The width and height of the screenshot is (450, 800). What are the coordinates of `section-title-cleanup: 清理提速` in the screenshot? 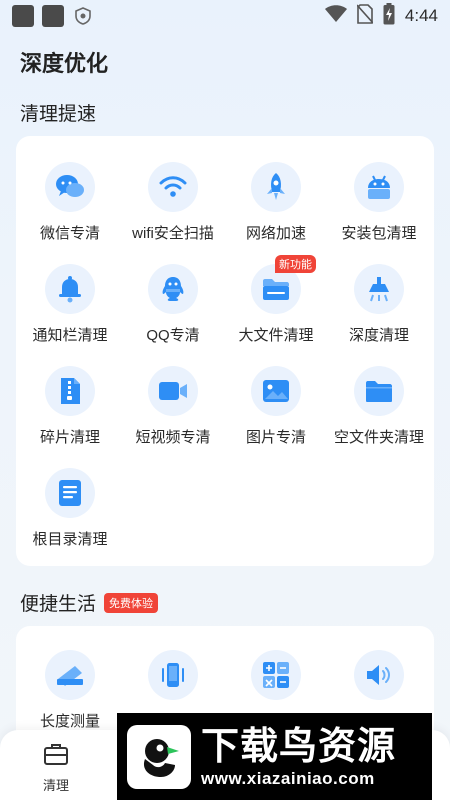 It's located at (58, 112).